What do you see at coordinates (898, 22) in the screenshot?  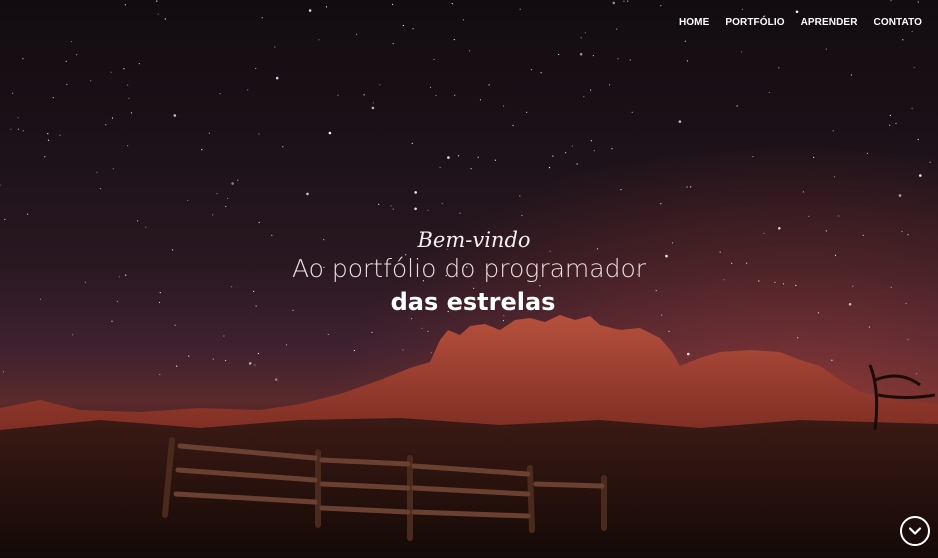 I see `nav-contato: CONTATO` at bounding box center [898, 22].